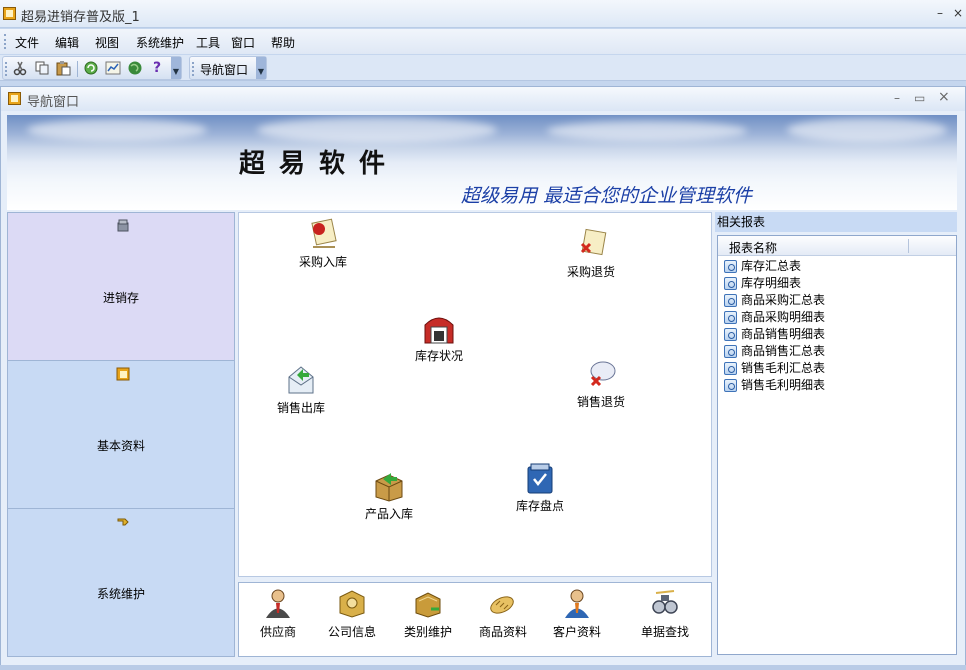 This screenshot has width=966, height=670. I want to click on nav-item-inventory: 进销存, so click(121, 287).